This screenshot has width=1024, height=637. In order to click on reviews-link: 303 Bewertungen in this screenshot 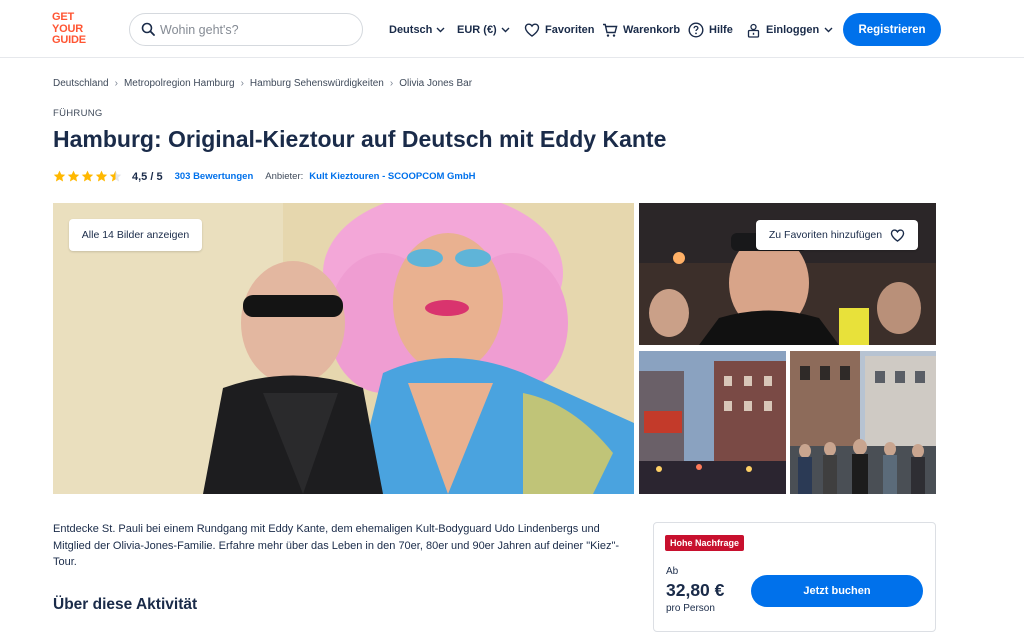, I will do `click(214, 176)`.